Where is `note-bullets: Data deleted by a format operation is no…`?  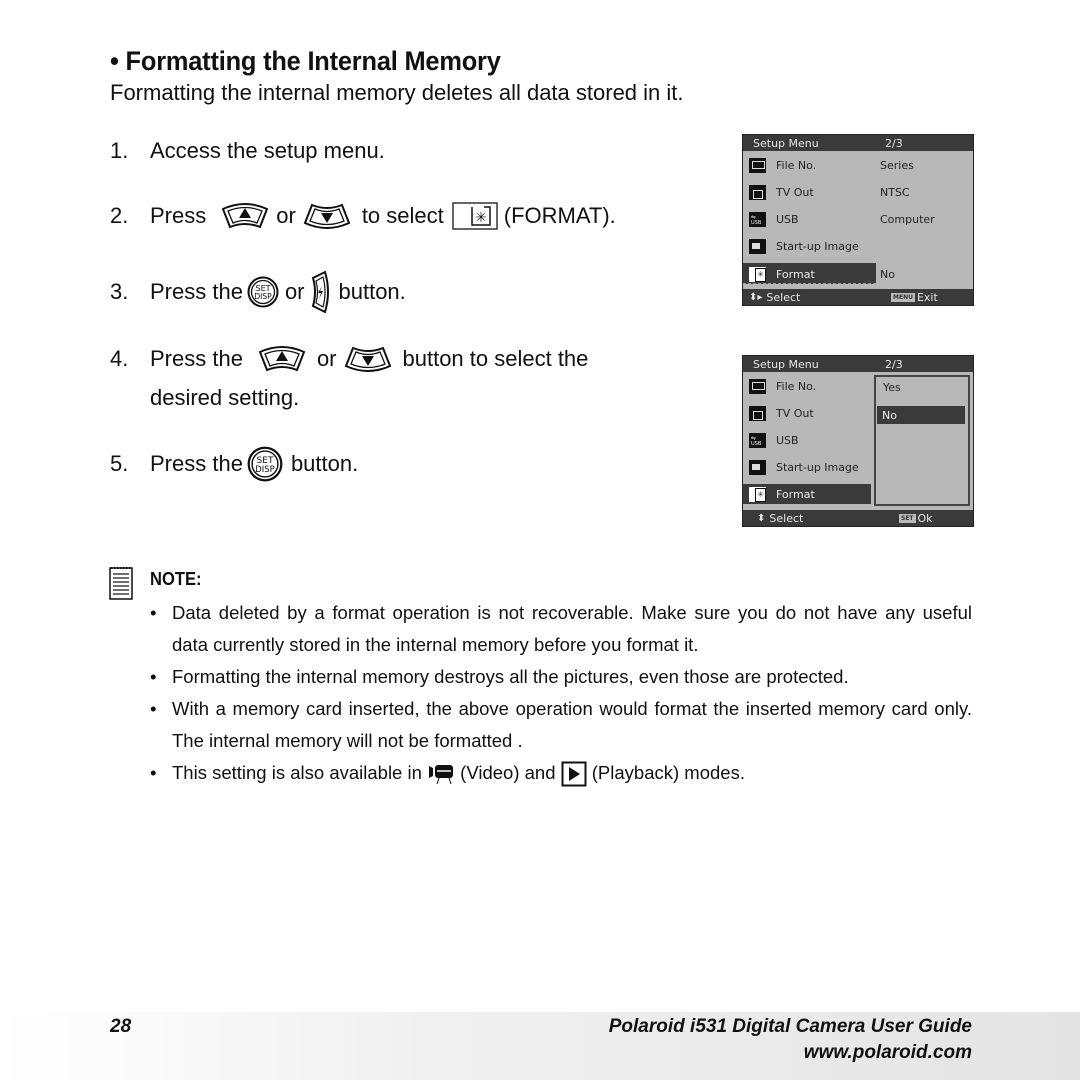 note-bullets: Data deleted by a format operation is no… is located at coordinates (561, 693).